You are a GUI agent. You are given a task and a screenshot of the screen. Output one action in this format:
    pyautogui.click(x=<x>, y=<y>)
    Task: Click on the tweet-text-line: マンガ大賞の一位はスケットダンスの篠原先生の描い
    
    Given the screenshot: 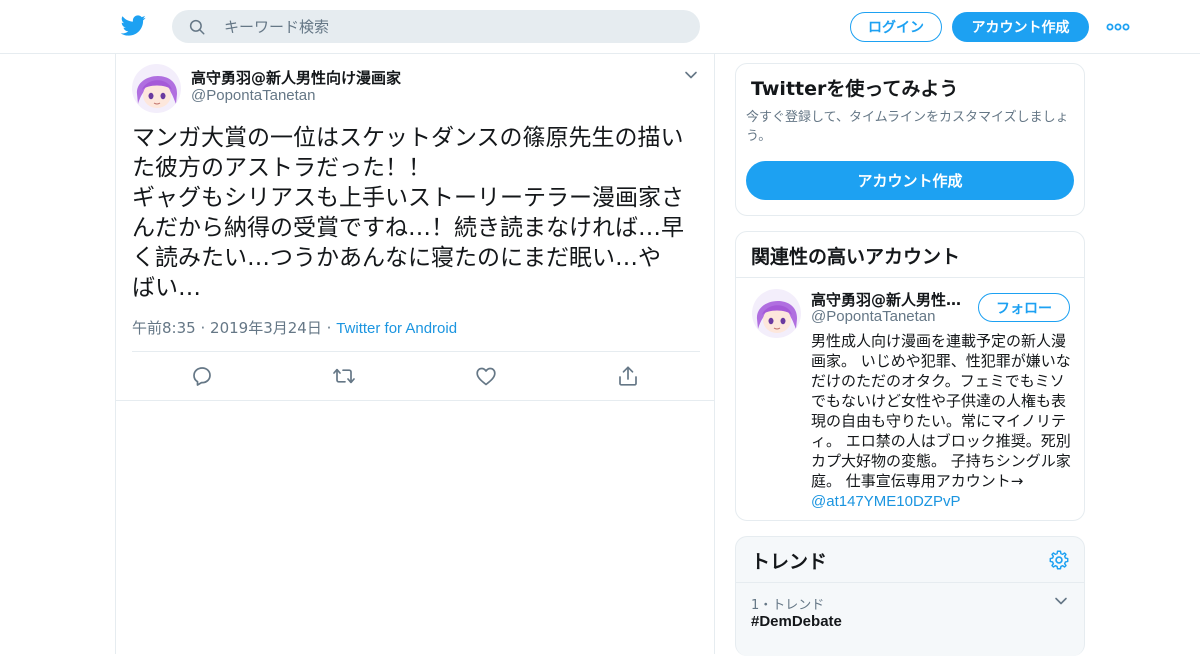 What is the action you would take?
    pyautogui.click(x=408, y=138)
    